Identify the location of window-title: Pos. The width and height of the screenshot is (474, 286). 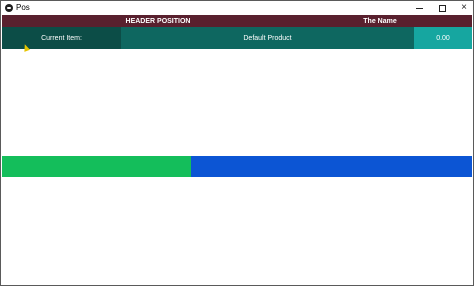
(23, 7).